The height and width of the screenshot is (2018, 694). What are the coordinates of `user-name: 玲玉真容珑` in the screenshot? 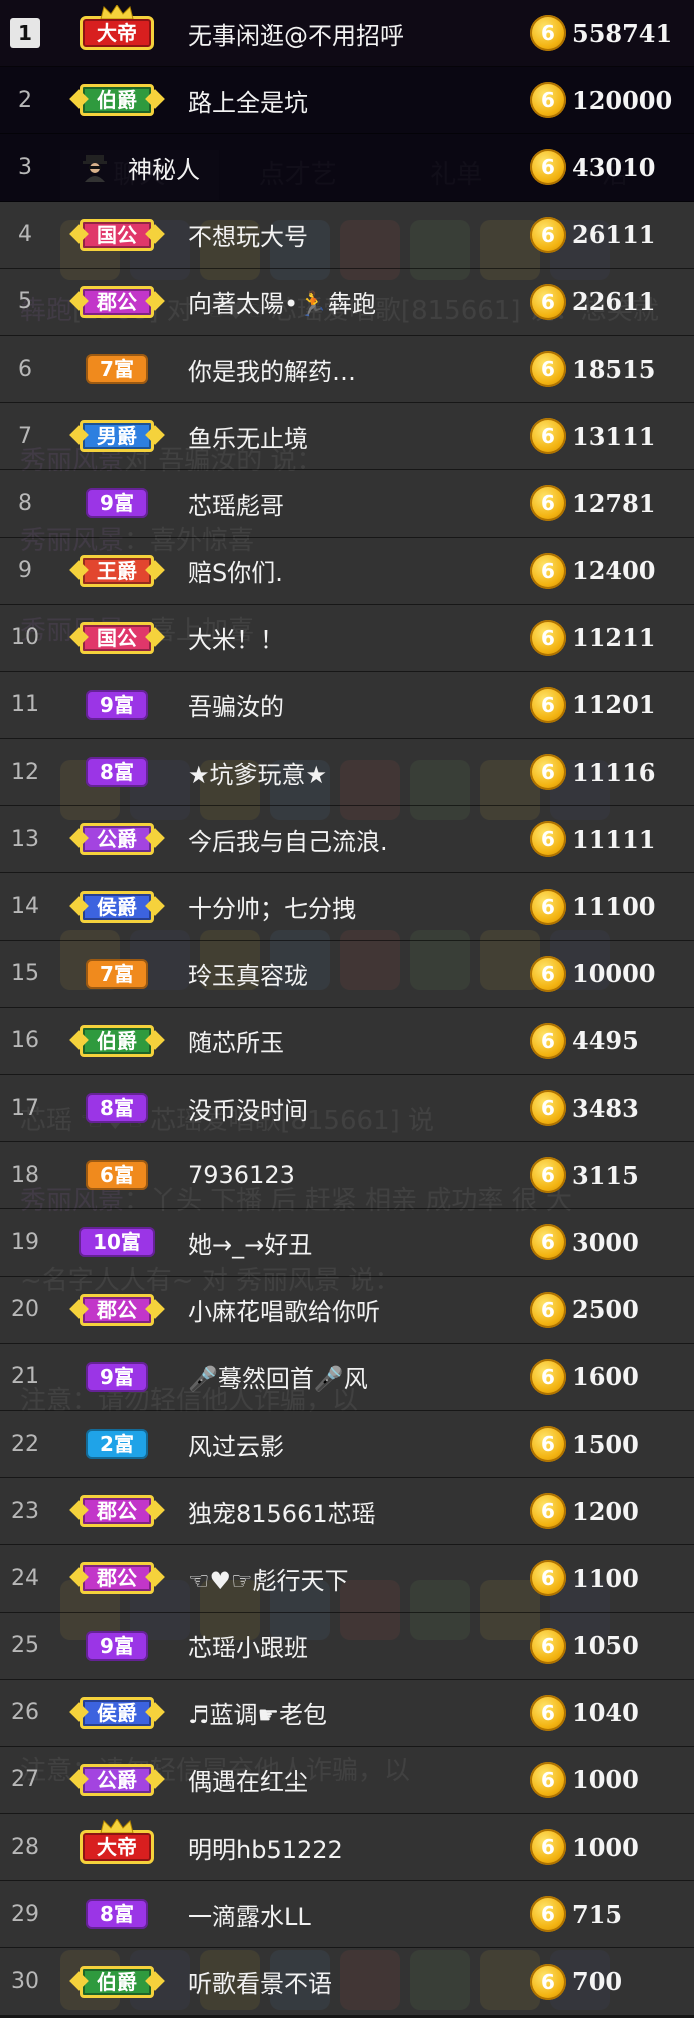 It's located at (355, 973).